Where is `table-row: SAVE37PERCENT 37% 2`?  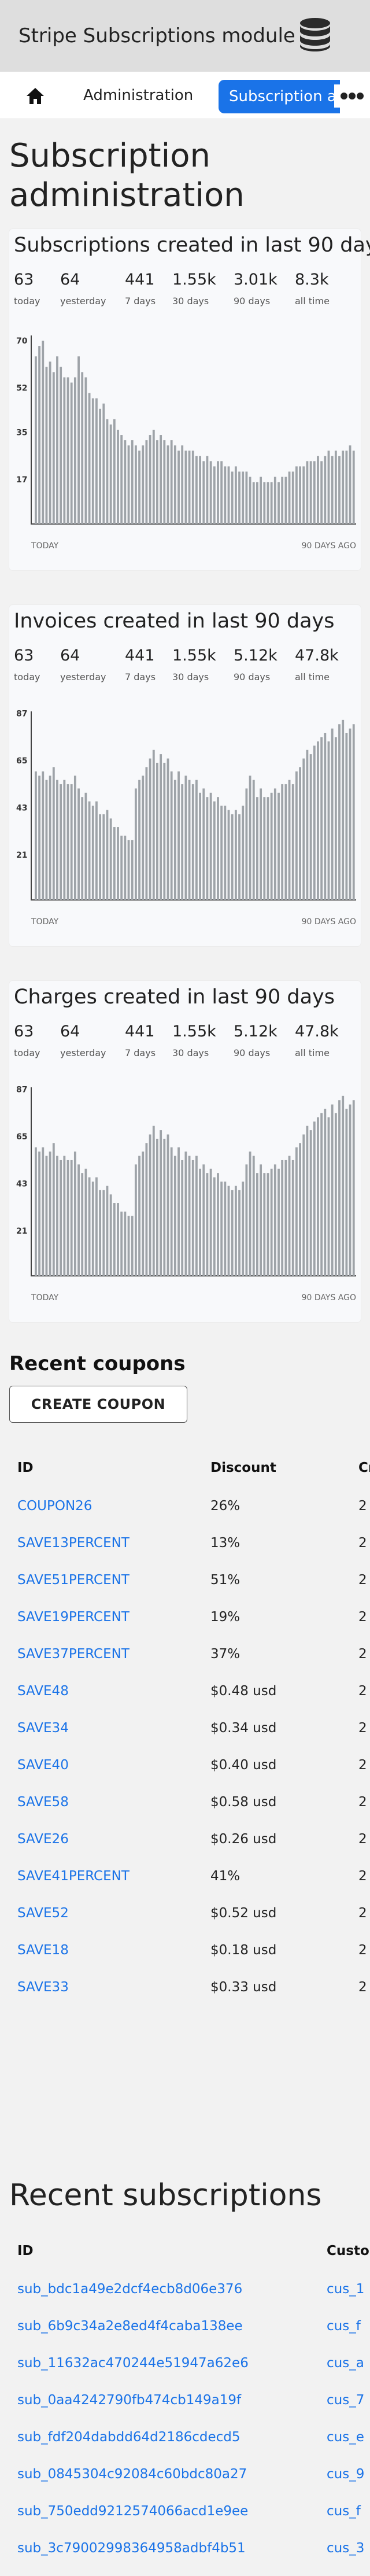 table-row: SAVE37PERCENT 37% 2 is located at coordinates (185, 1654).